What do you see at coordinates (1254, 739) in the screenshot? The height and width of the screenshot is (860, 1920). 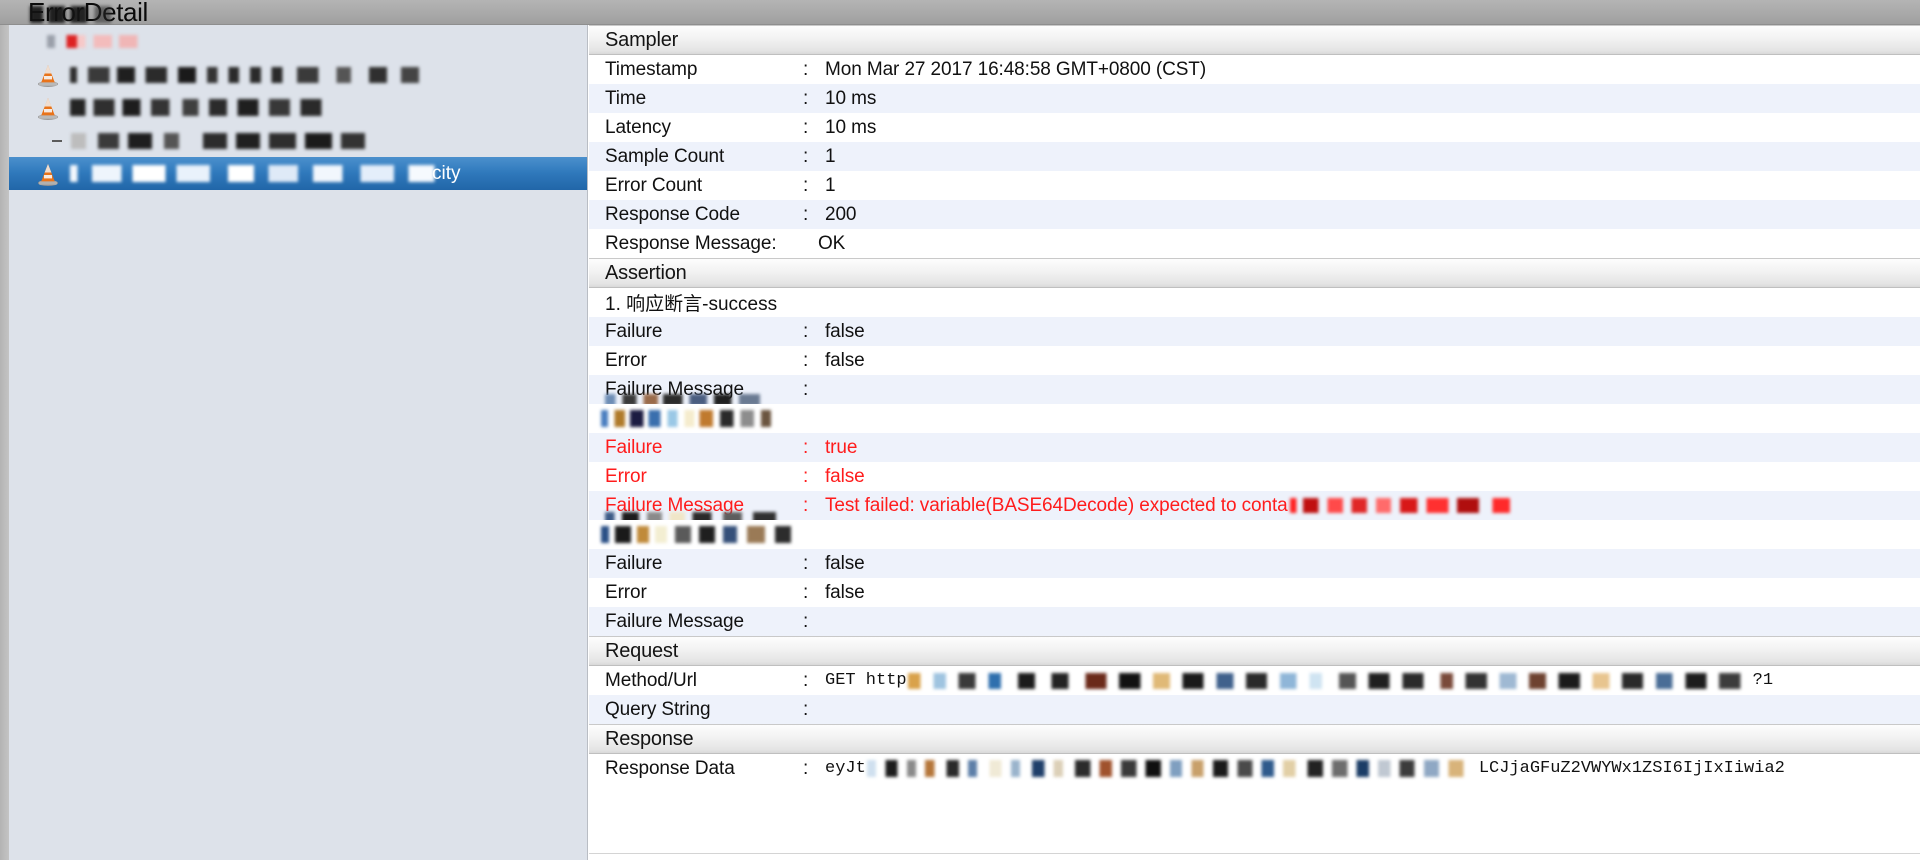 I see `section-header-response: Response` at bounding box center [1254, 739].